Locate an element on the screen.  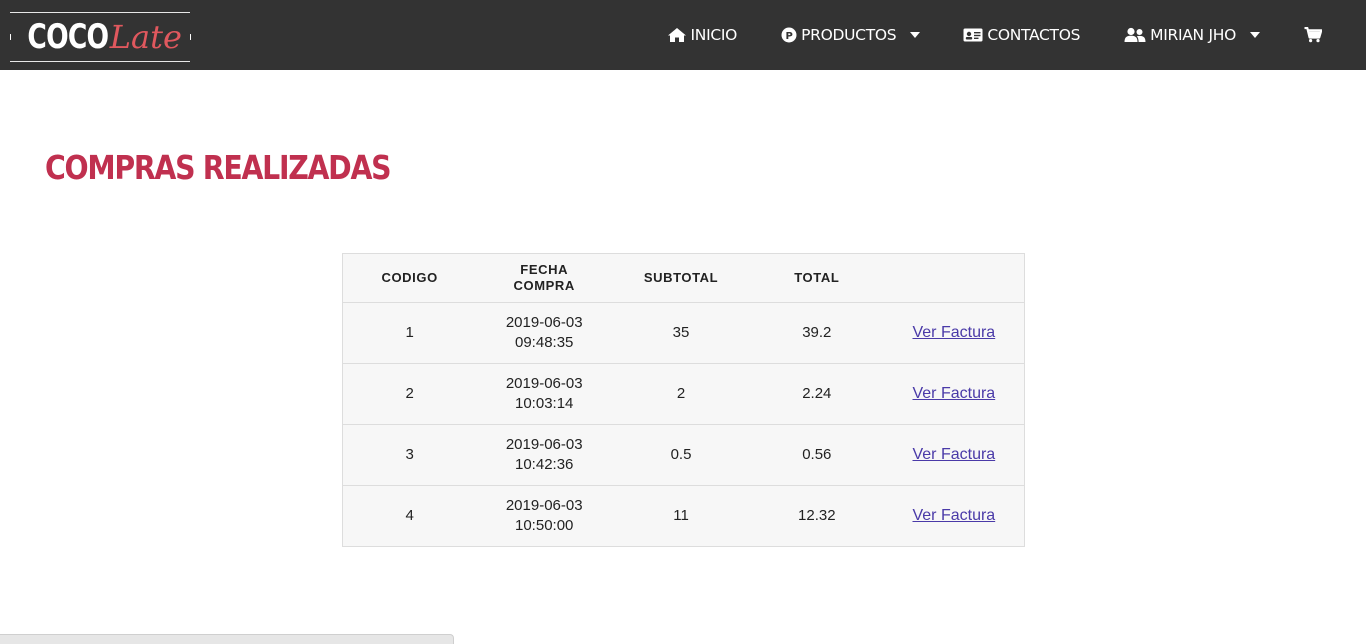
cell-fecha-time: 10:42:36 is located at coordinates (544, 464).